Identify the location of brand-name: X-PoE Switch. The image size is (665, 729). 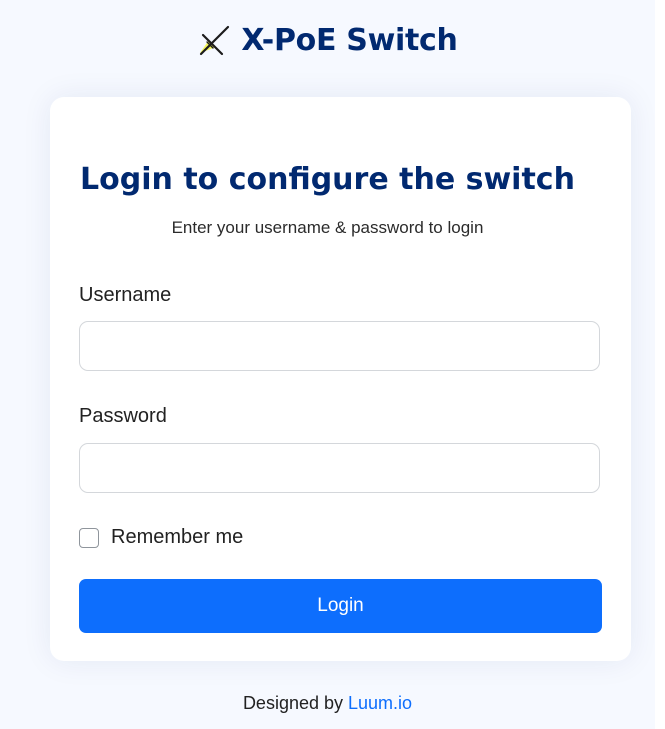
(349, 40).